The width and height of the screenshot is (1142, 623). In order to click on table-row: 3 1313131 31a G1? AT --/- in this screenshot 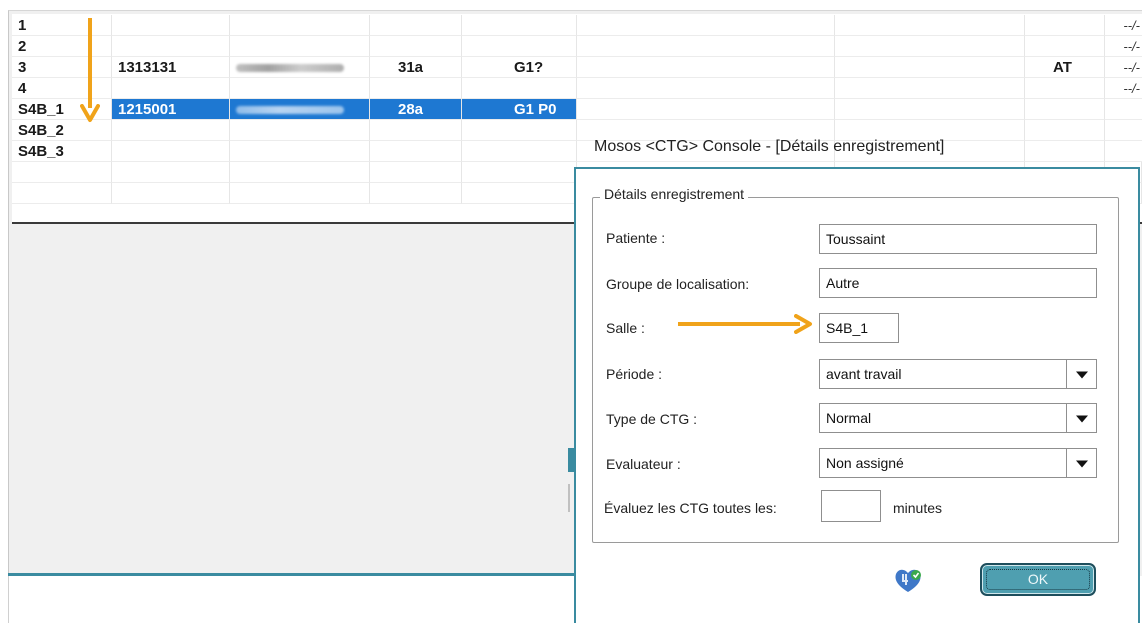, I will do `click(577, 67)`.